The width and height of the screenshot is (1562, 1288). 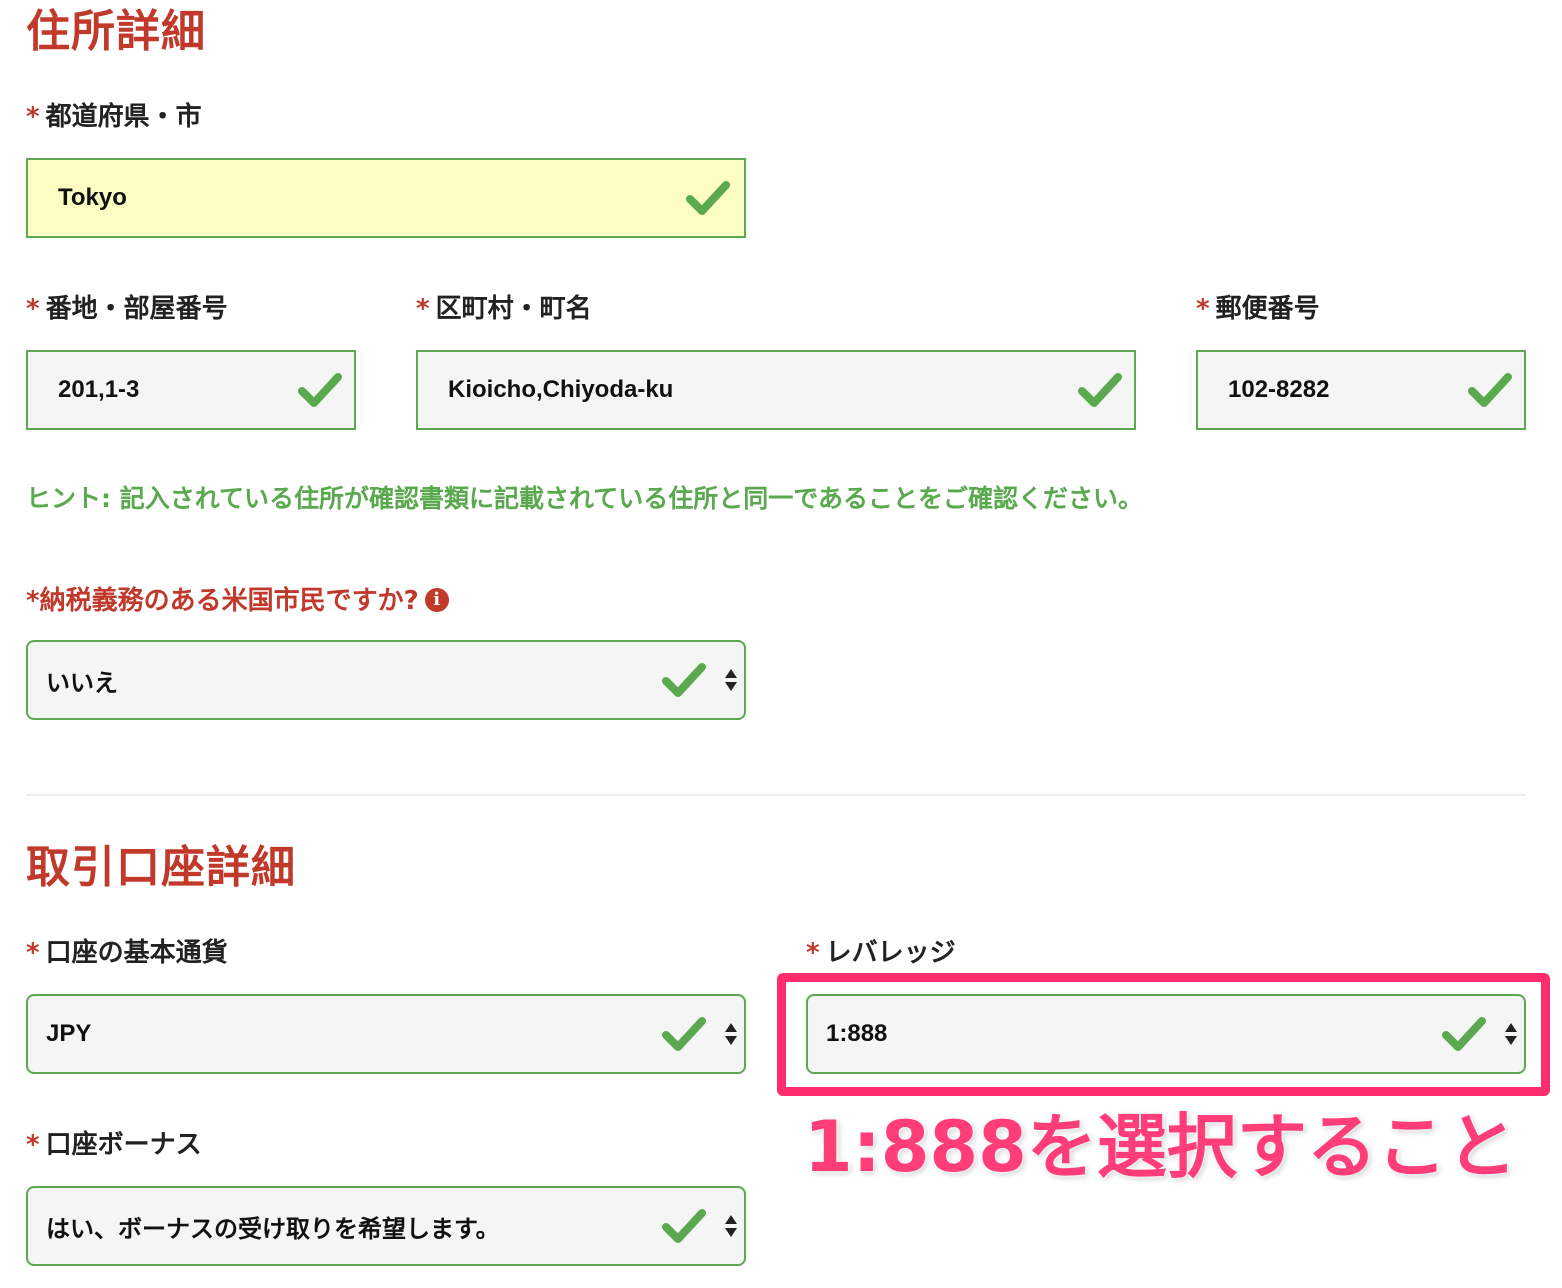 I want to click on trading-section-title: 取引口座詳細, so click(x=161, y=867).